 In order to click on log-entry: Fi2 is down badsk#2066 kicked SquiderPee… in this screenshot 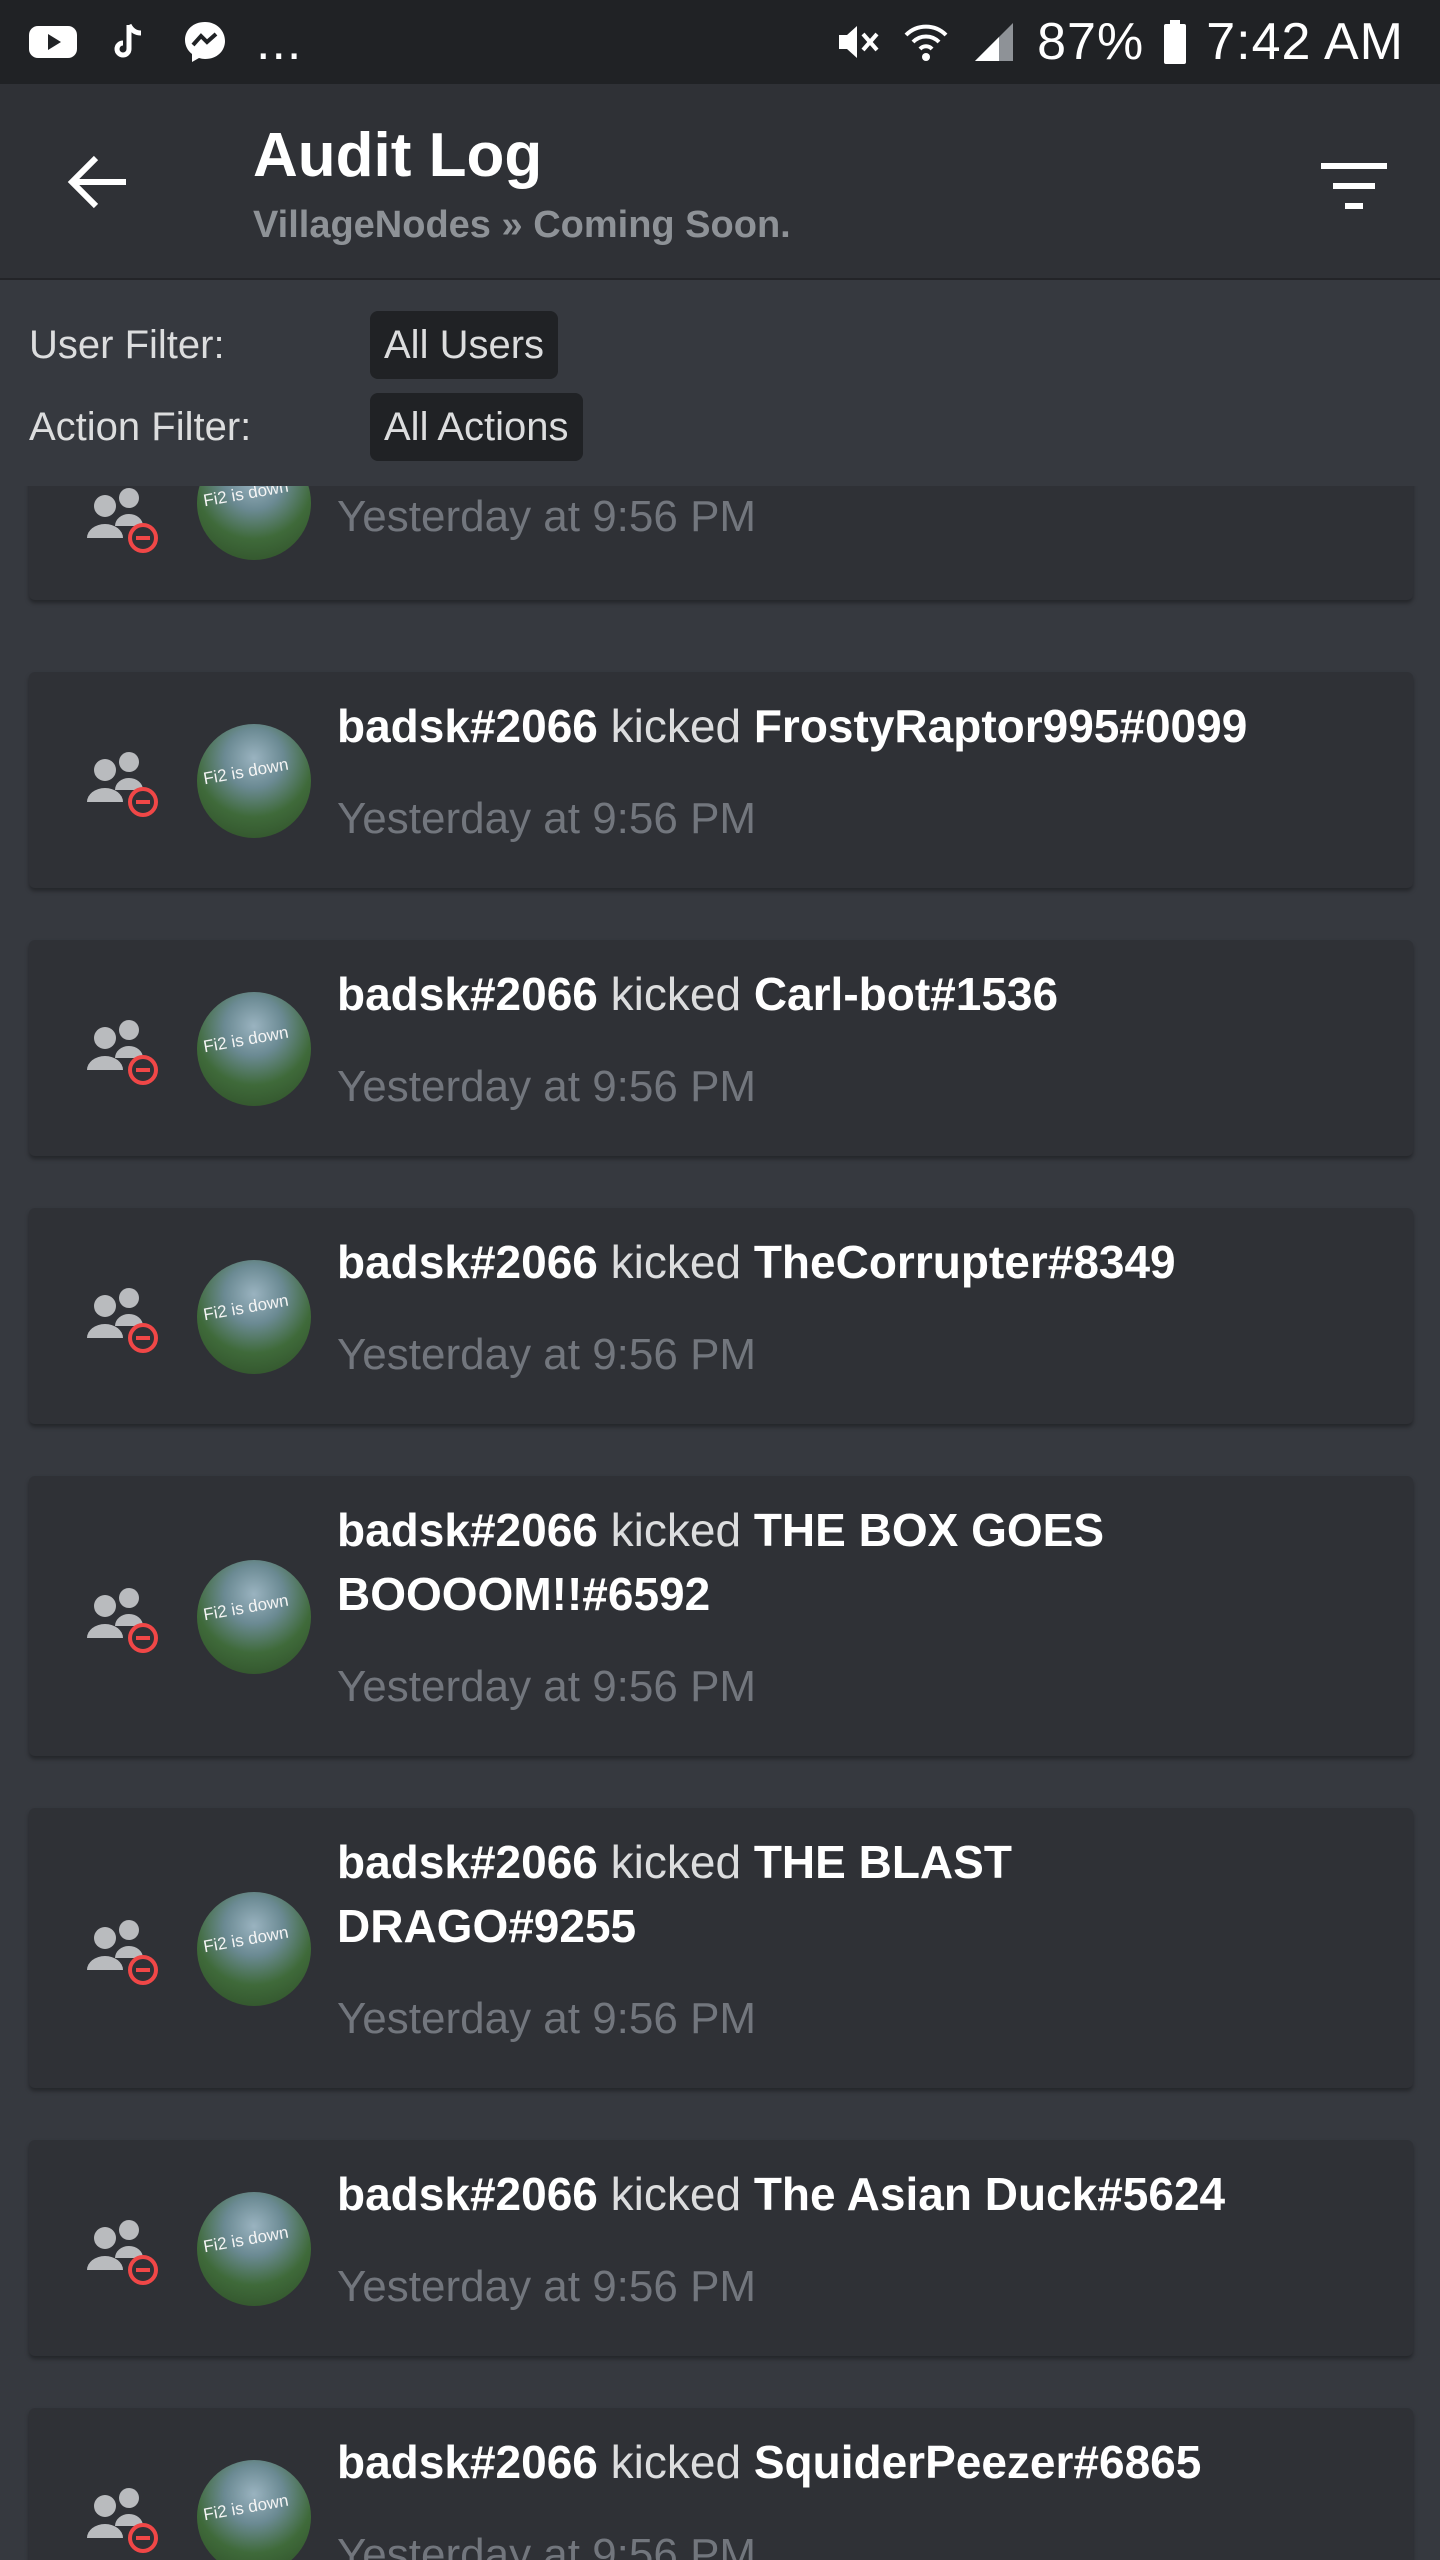, I will do `click(721, 2484)`.